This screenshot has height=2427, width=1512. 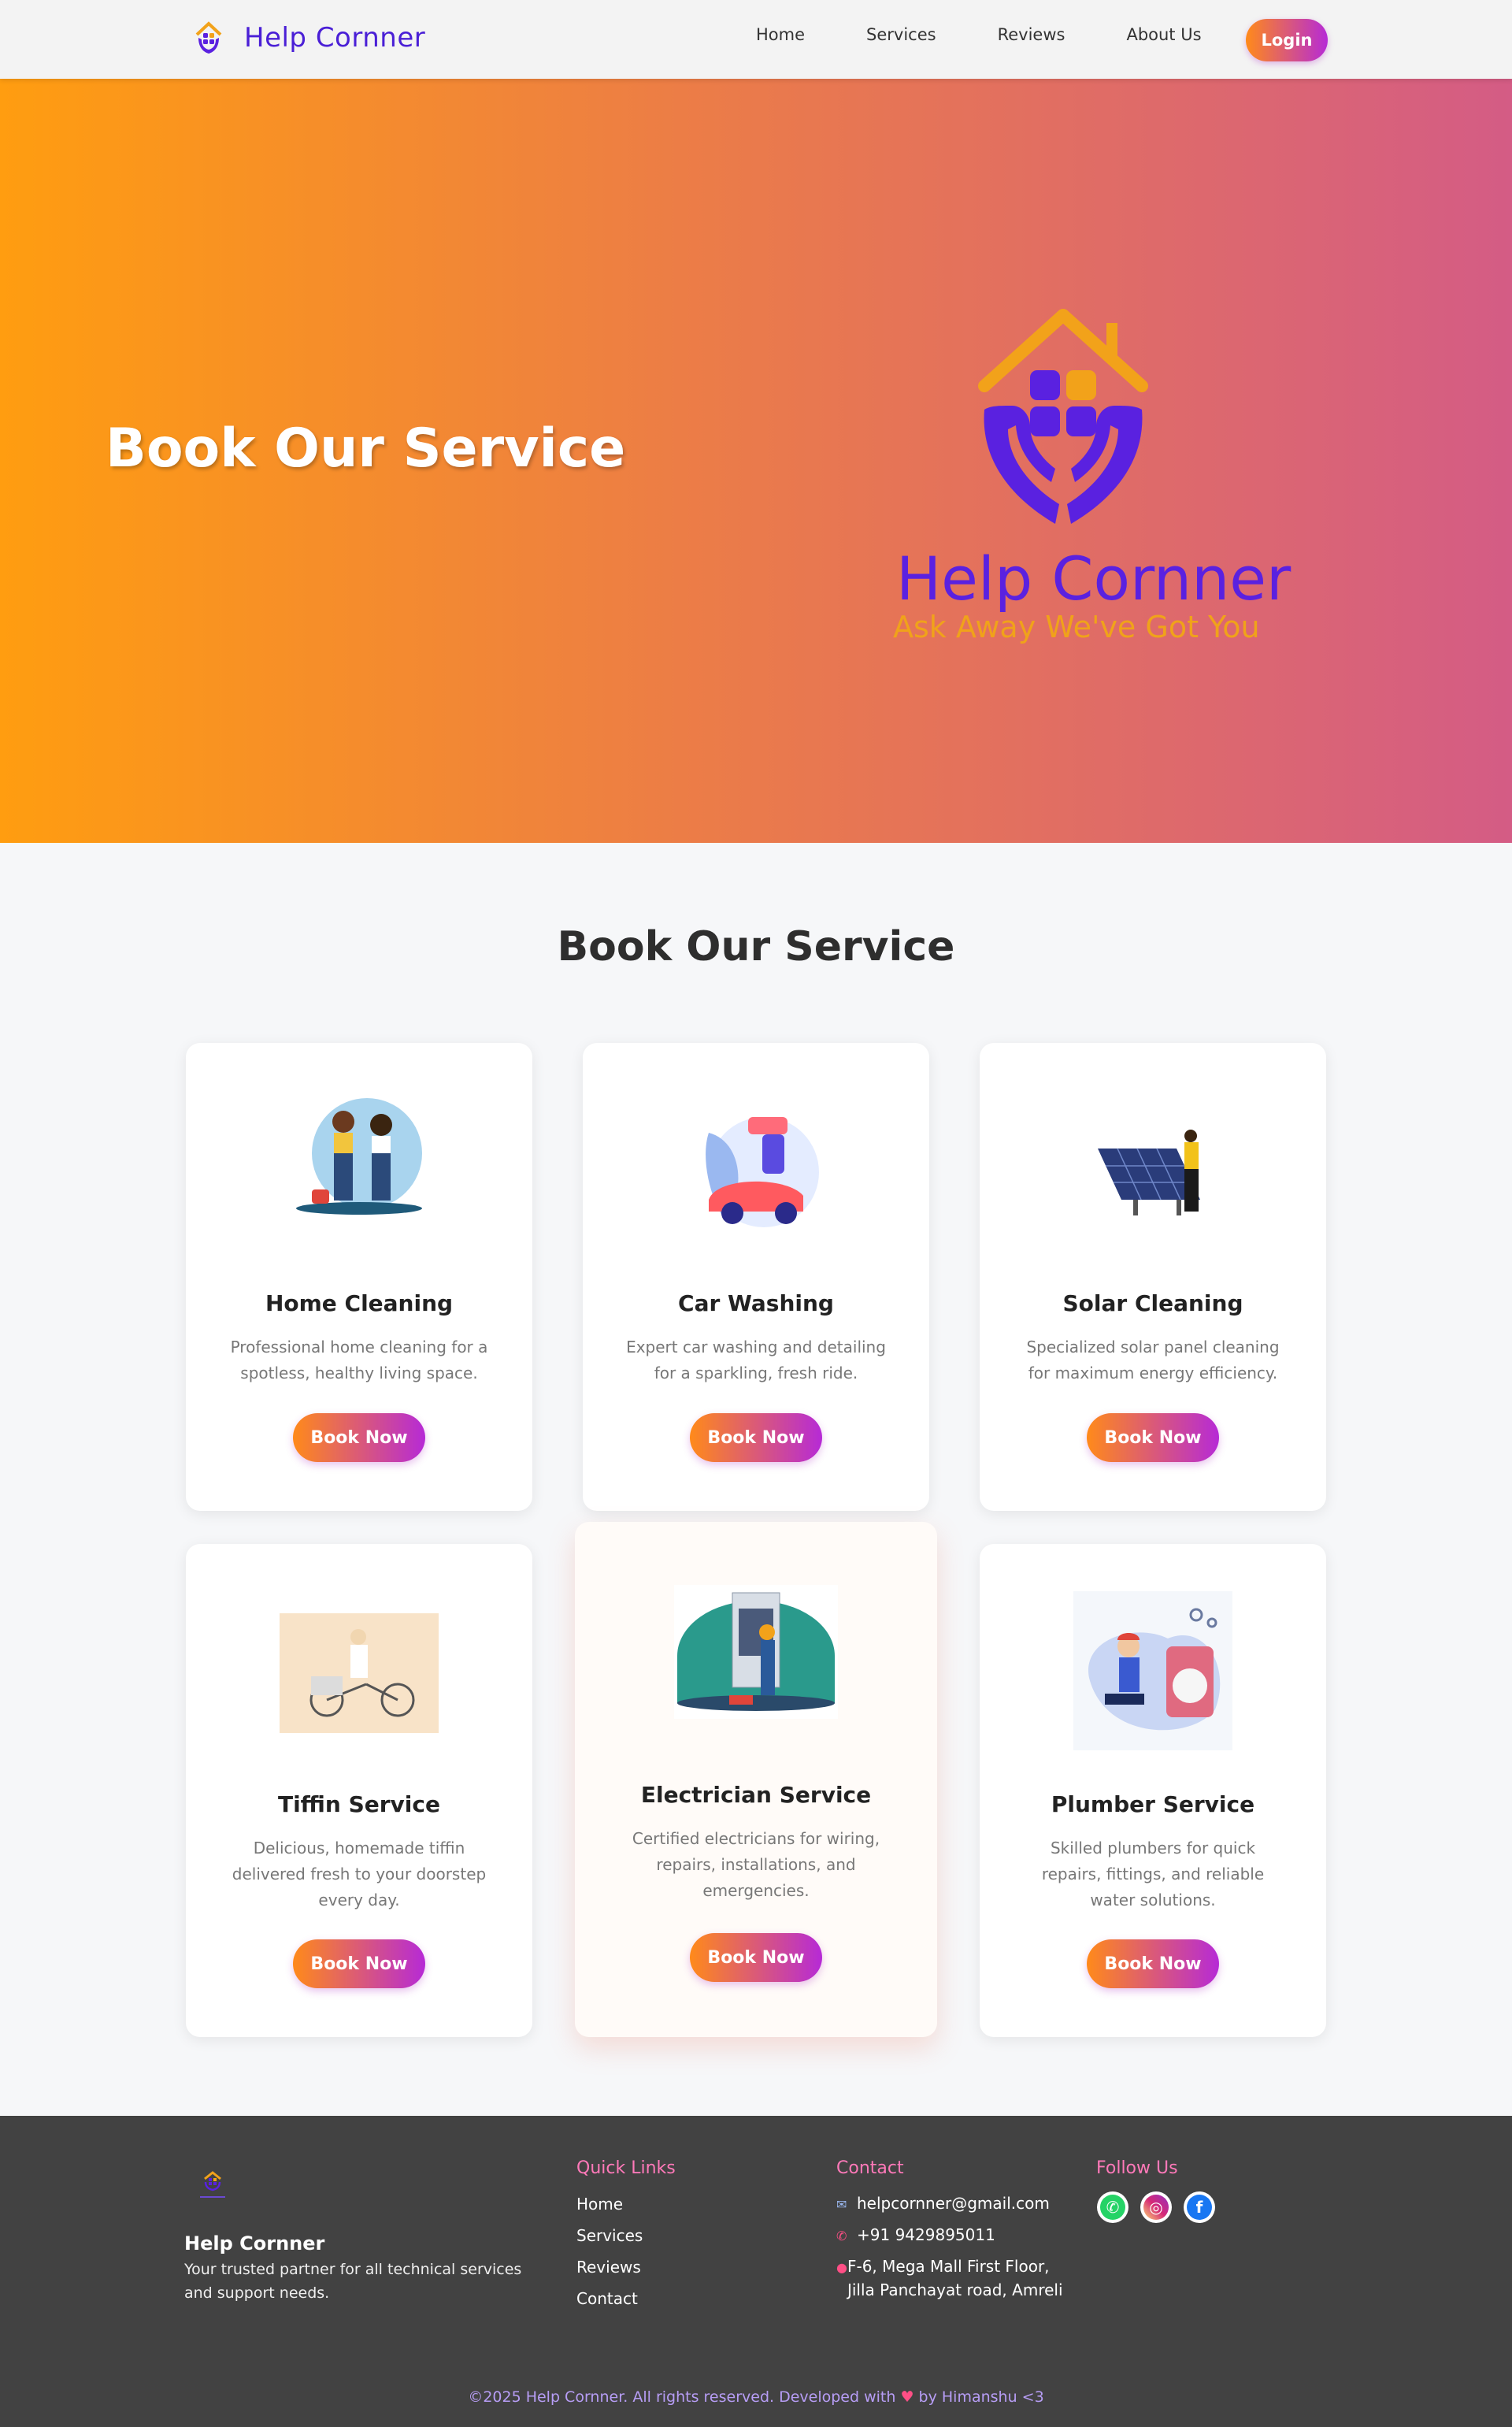 What do you see at coordinates (762, 1172) in the screenshot?
I see `car-washing-illustration` at bounding box center [762, 1172].